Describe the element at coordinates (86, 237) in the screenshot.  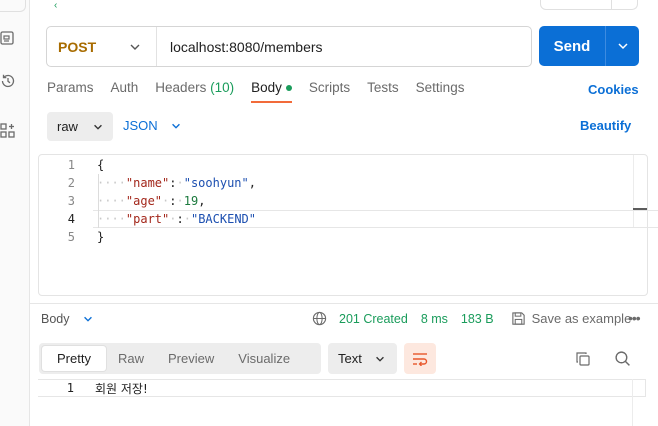
I see `code-line: 5 }` at that location.